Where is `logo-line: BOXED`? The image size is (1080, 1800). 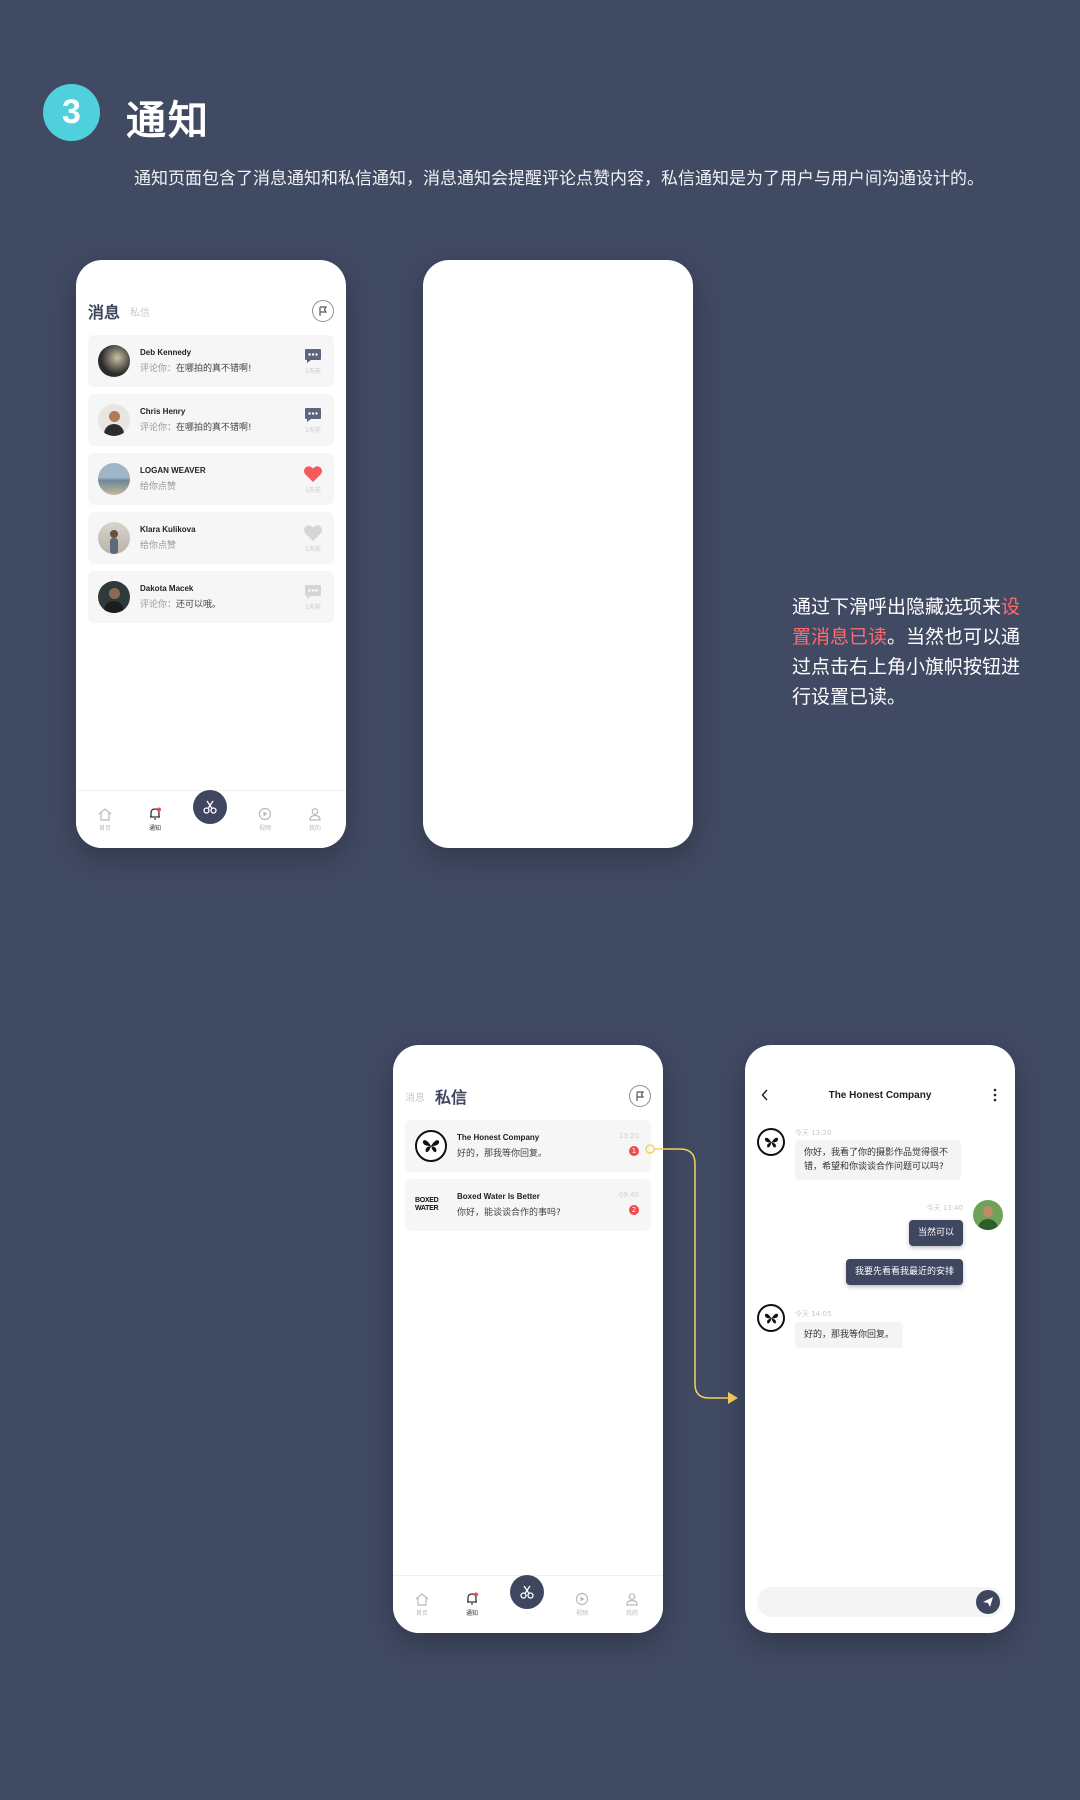 logo-line: BOXED is located at coordinates (427, 1200).